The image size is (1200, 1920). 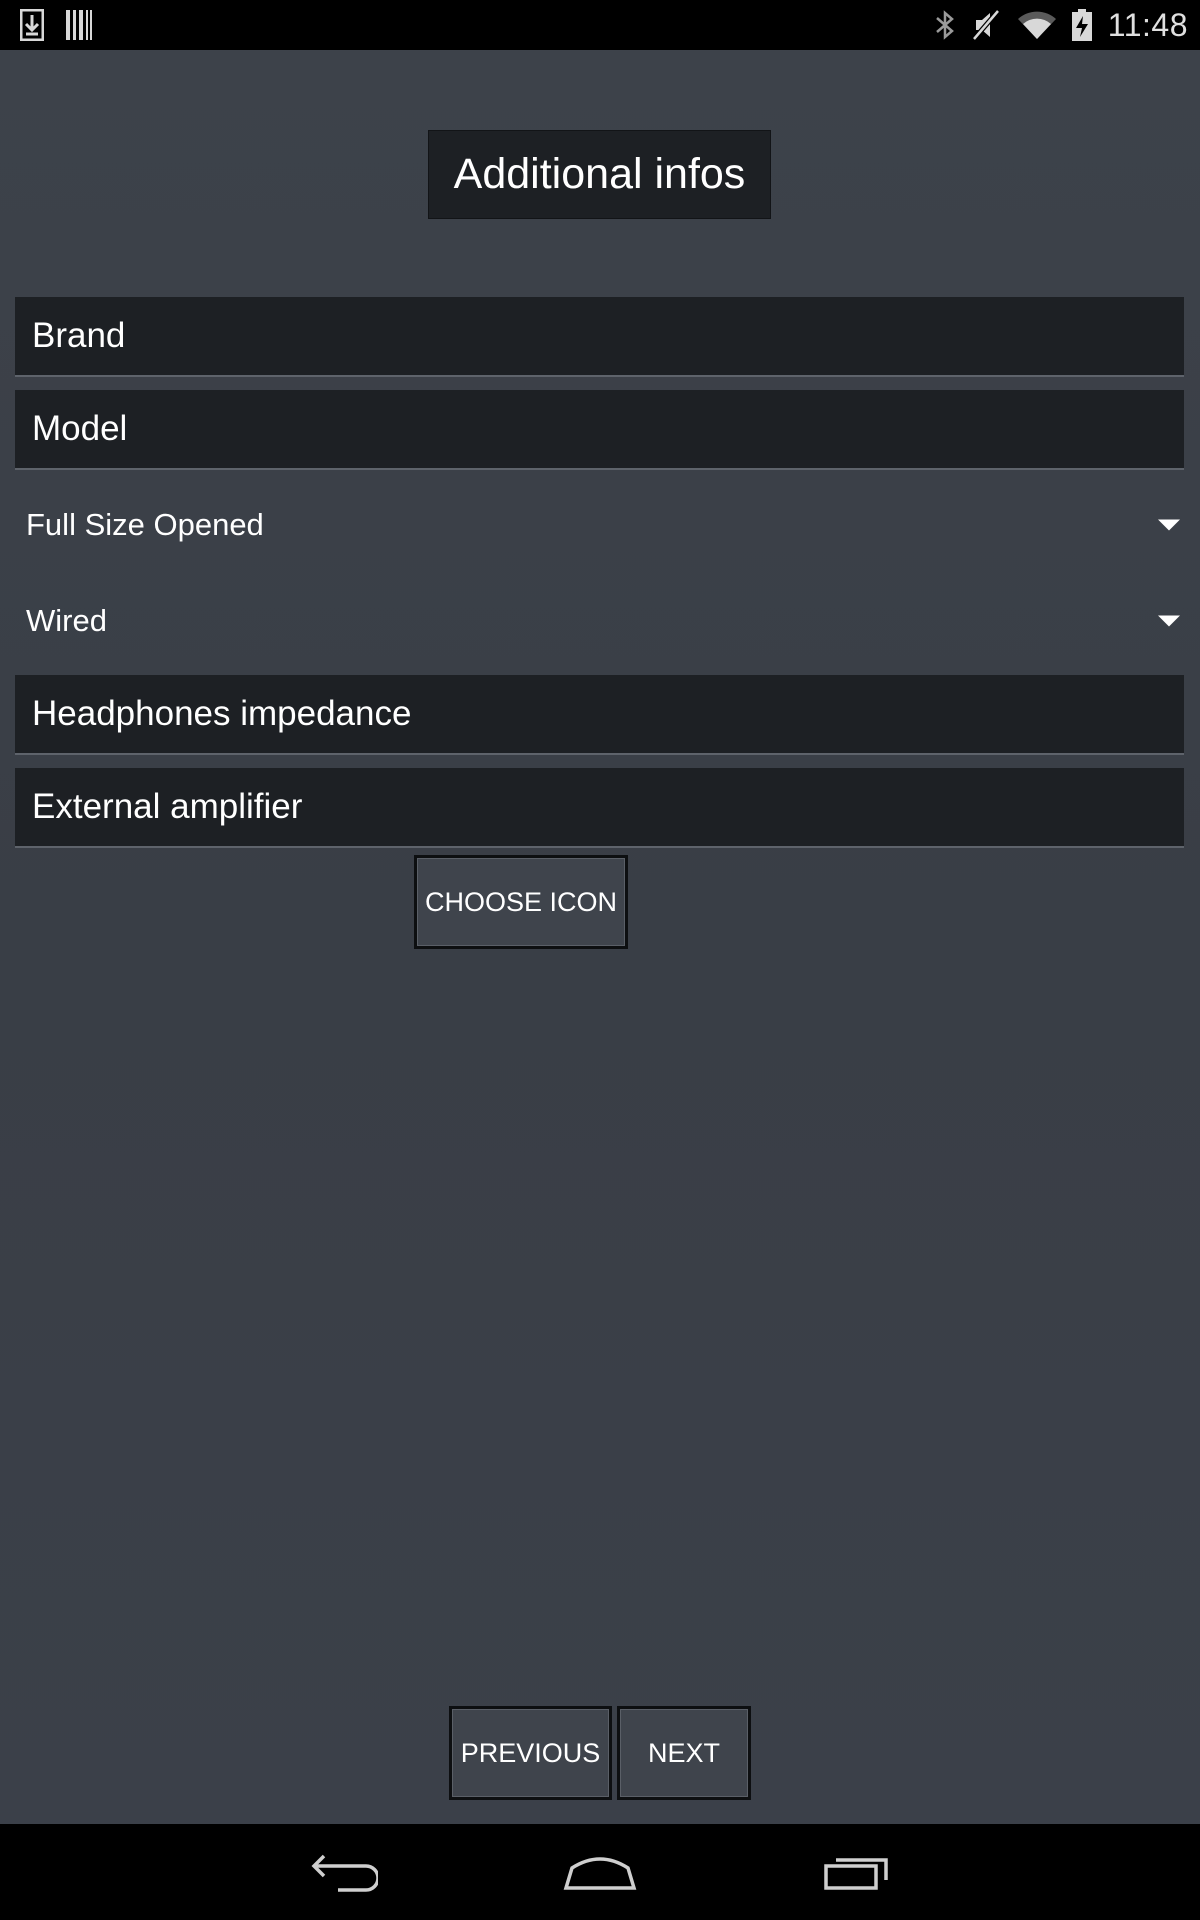 What do you see at coordinates (599, 808) in the screenshot?
I see `external-amplifier-input: External amplifier` at bounding box center [599, 808].